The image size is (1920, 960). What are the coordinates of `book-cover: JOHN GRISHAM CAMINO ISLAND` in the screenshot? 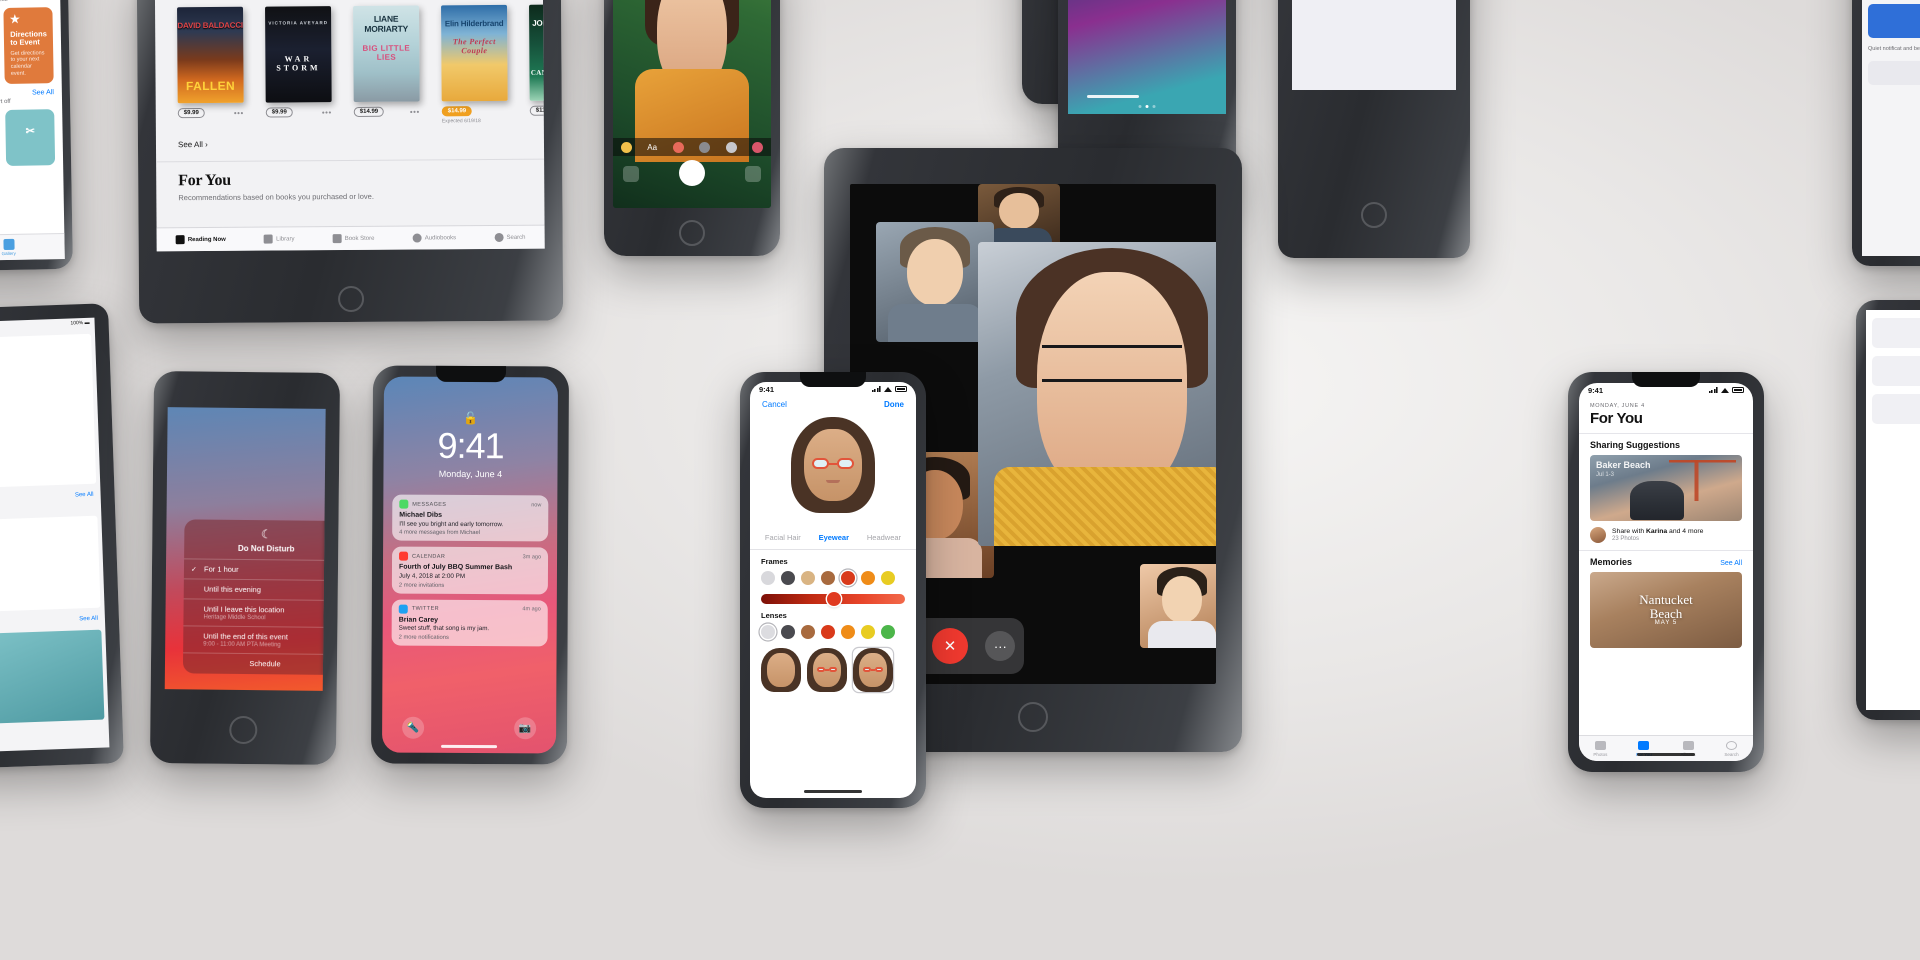 It's located at (537, 52).